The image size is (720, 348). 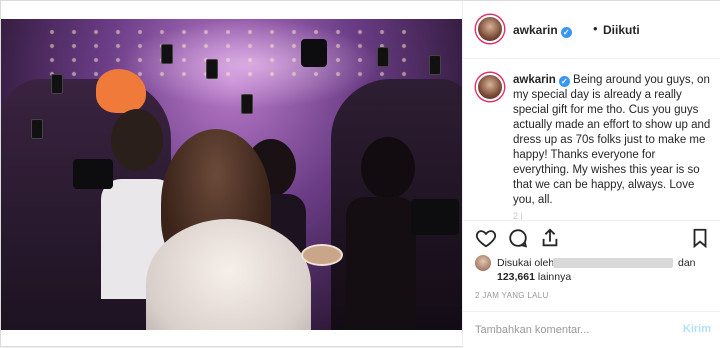 I want to click on redacted-username, so click(x=613, y=263).